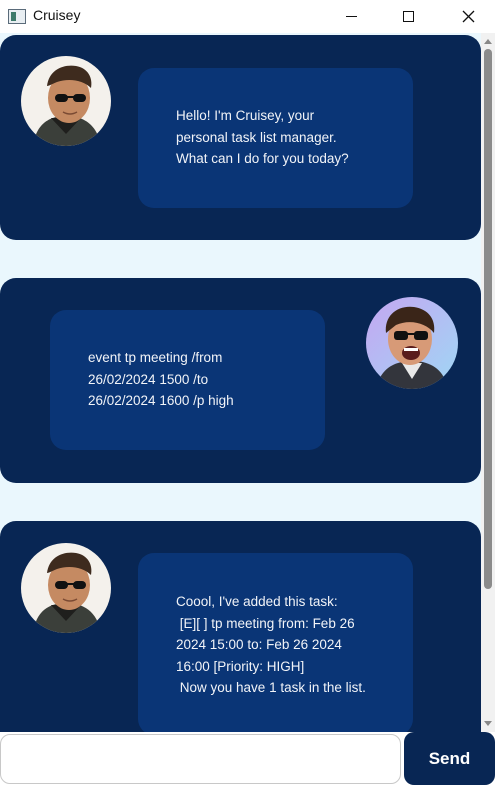 This screenshot has height=785, width=495. I want to click on user-avatar, so click(412, 343).